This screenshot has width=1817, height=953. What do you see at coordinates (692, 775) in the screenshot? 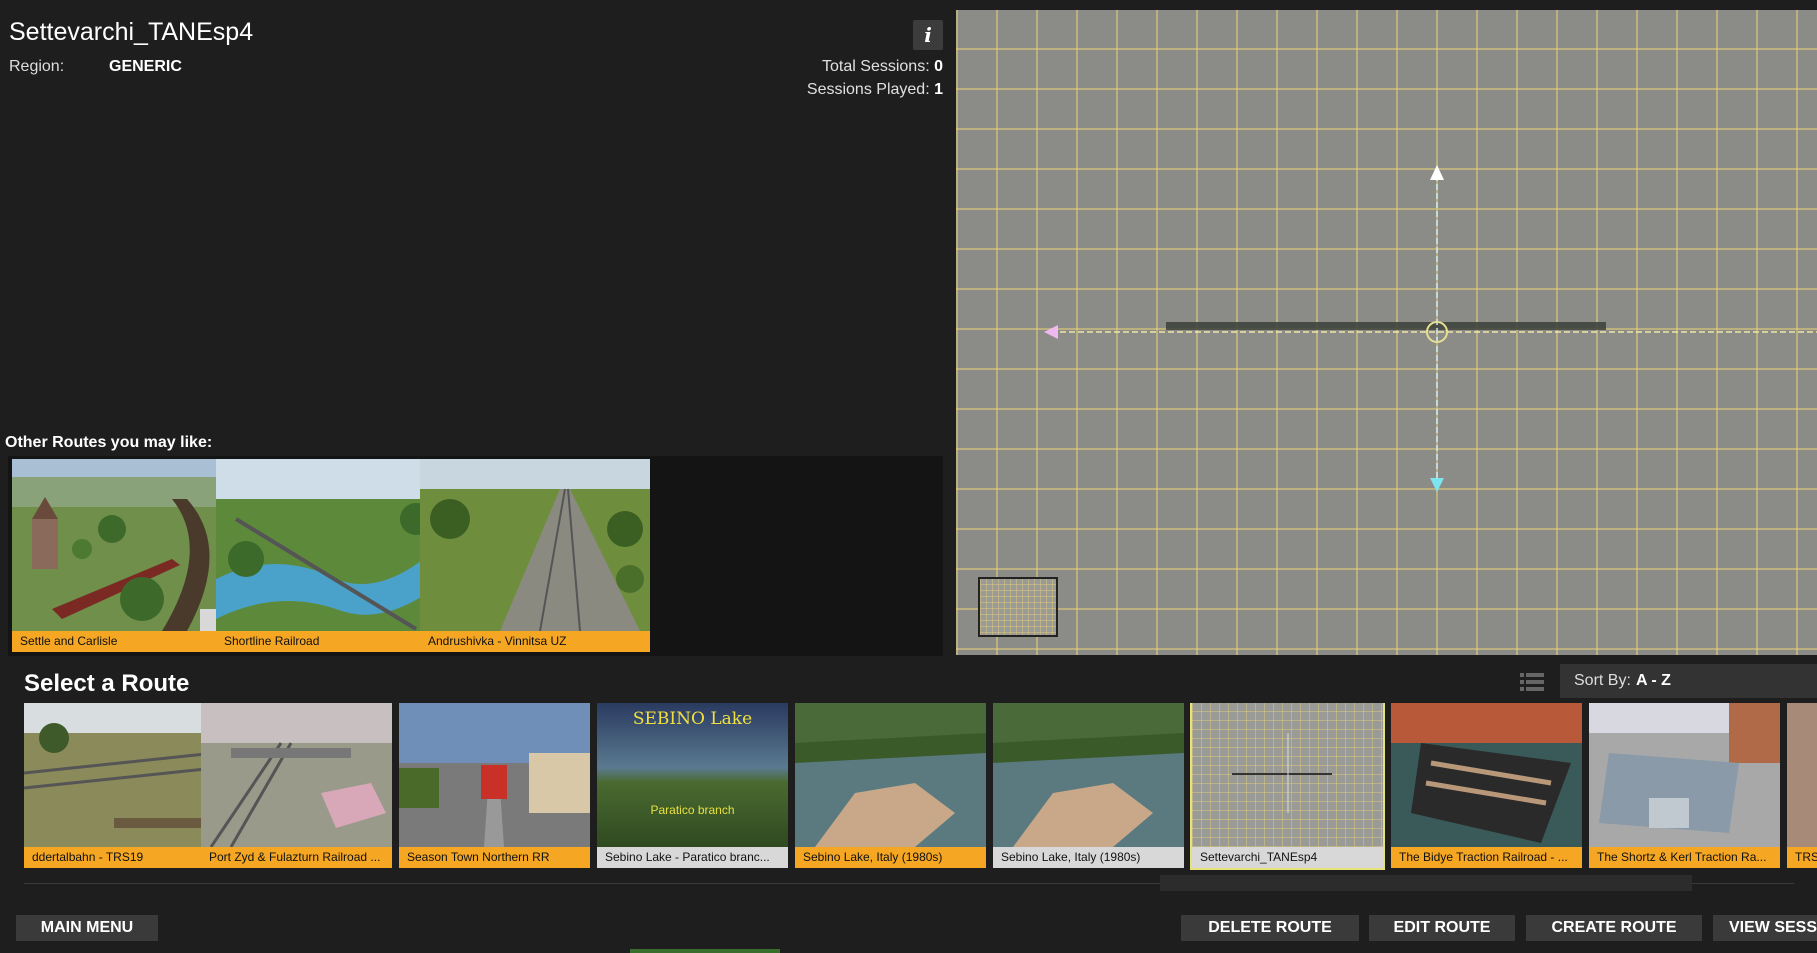
I see `route-thumbnail: SEBINO Lake Paratico branch` at bounding box center [692, 775].